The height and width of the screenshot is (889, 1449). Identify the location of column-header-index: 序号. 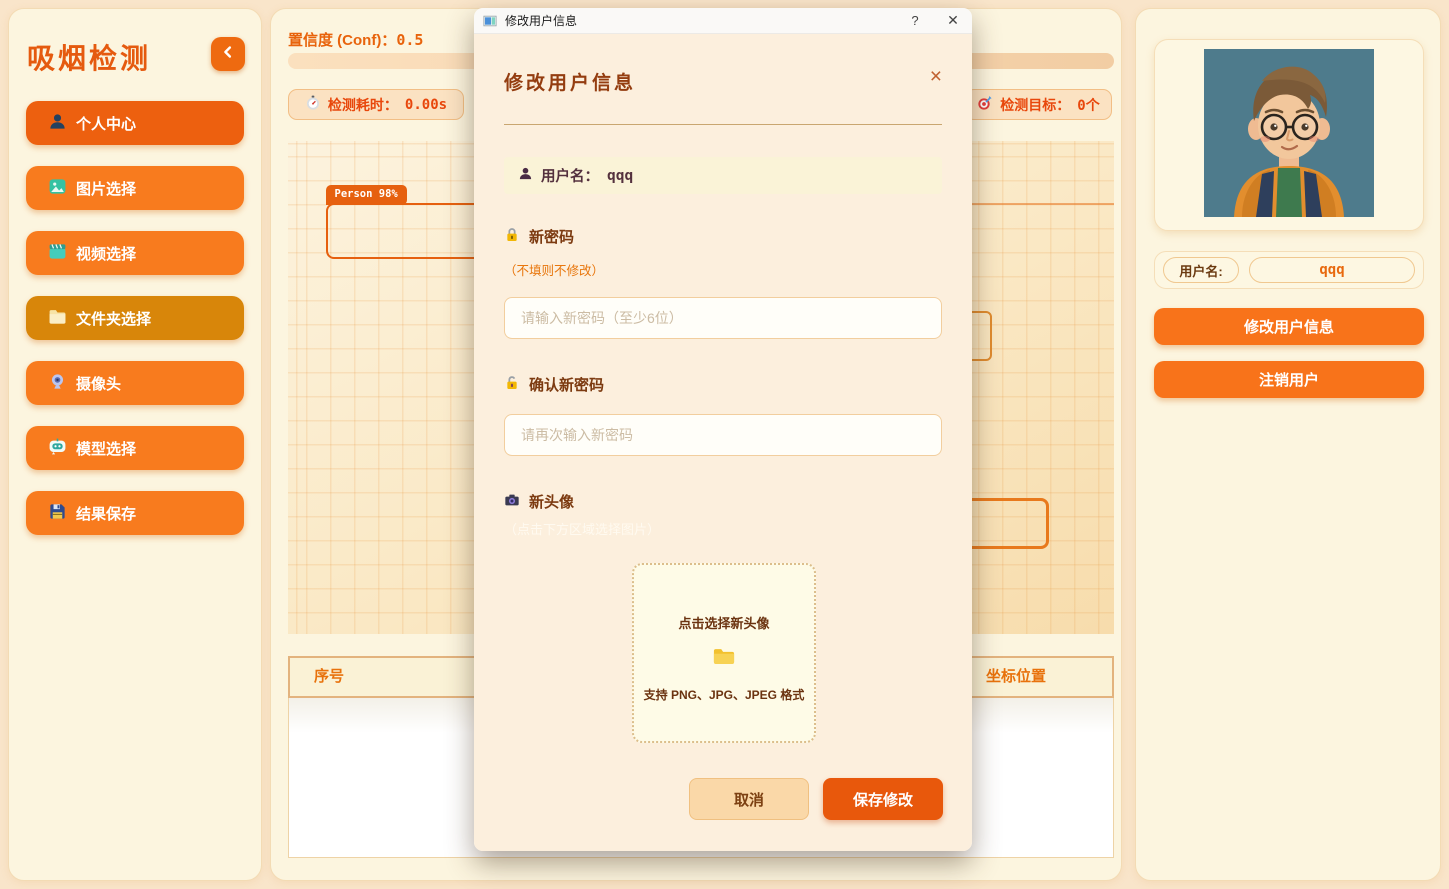
(329, 676).